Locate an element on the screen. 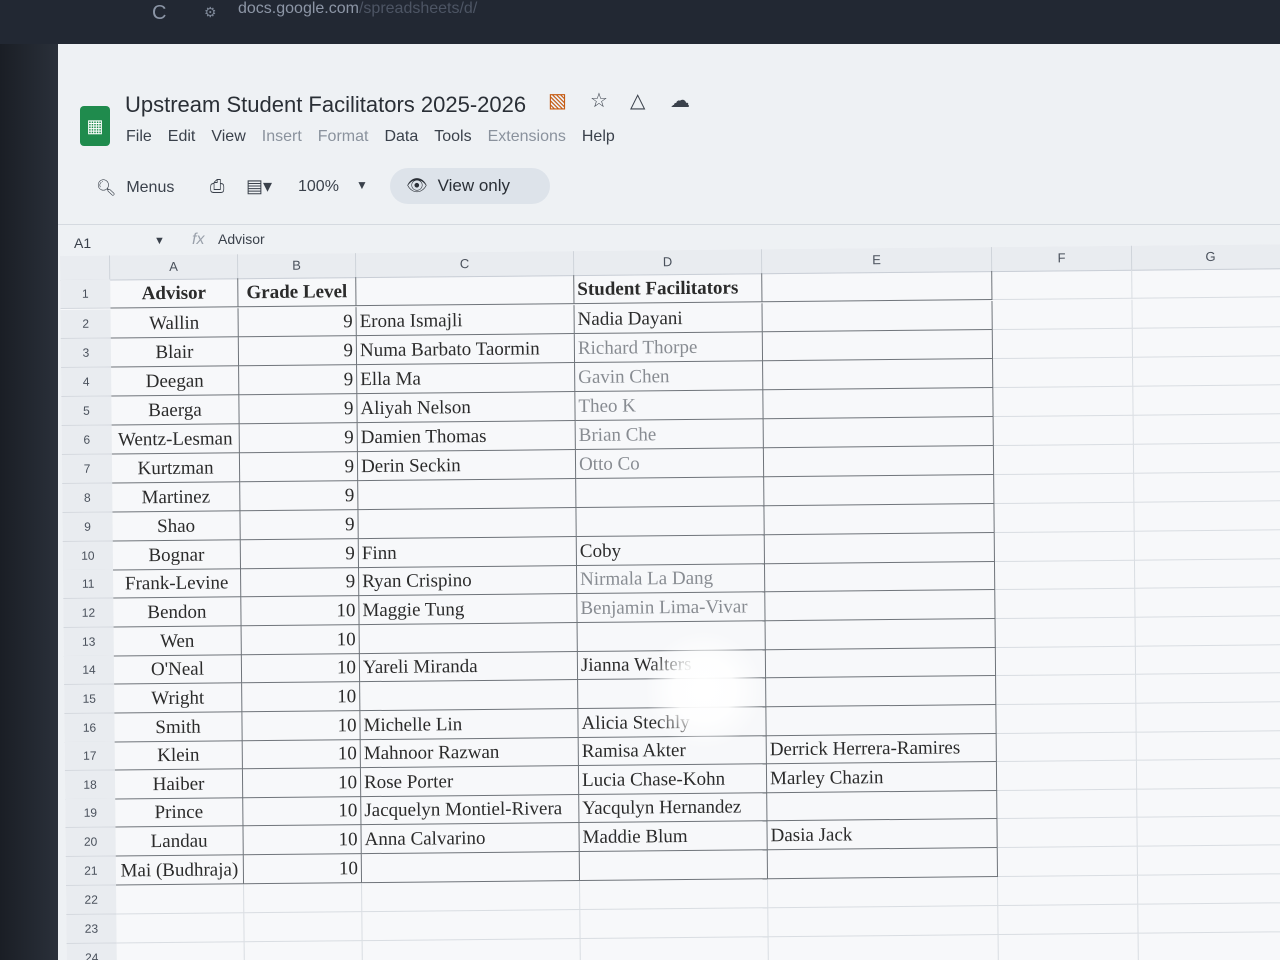 Image resolution: width=1280 pixels, height=960 pixels. cell-b is located at coordinates (303, 898).